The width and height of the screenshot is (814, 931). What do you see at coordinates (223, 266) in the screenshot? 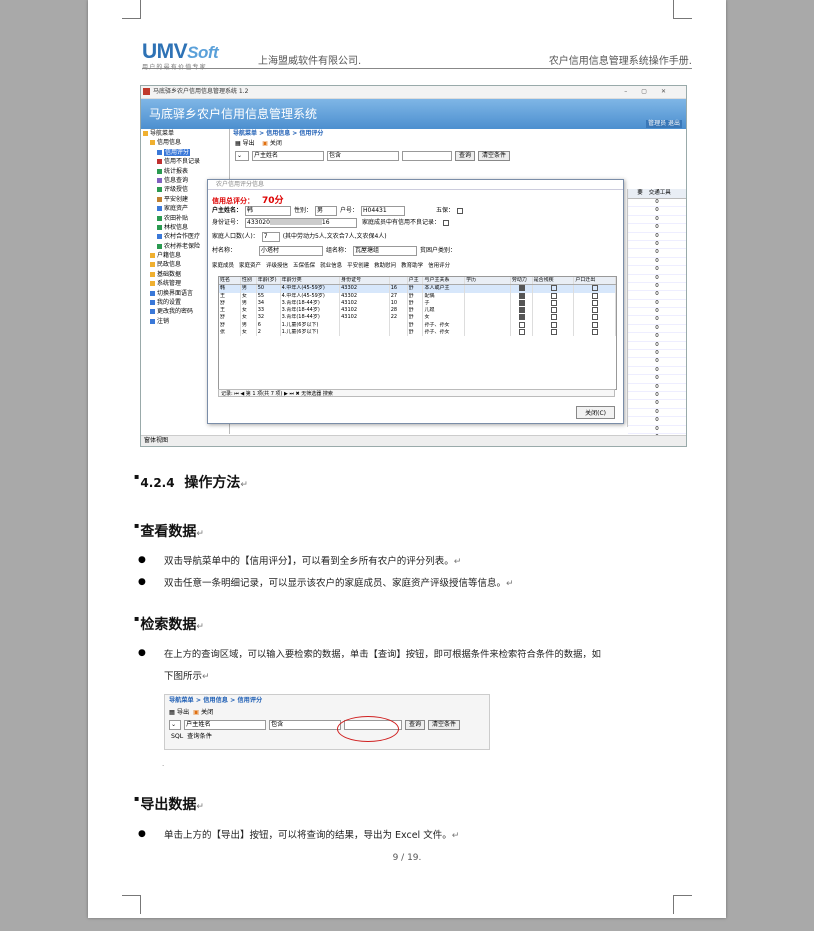
I see `dialog-tab: 家庭成员` at bounding box center [223, 266].